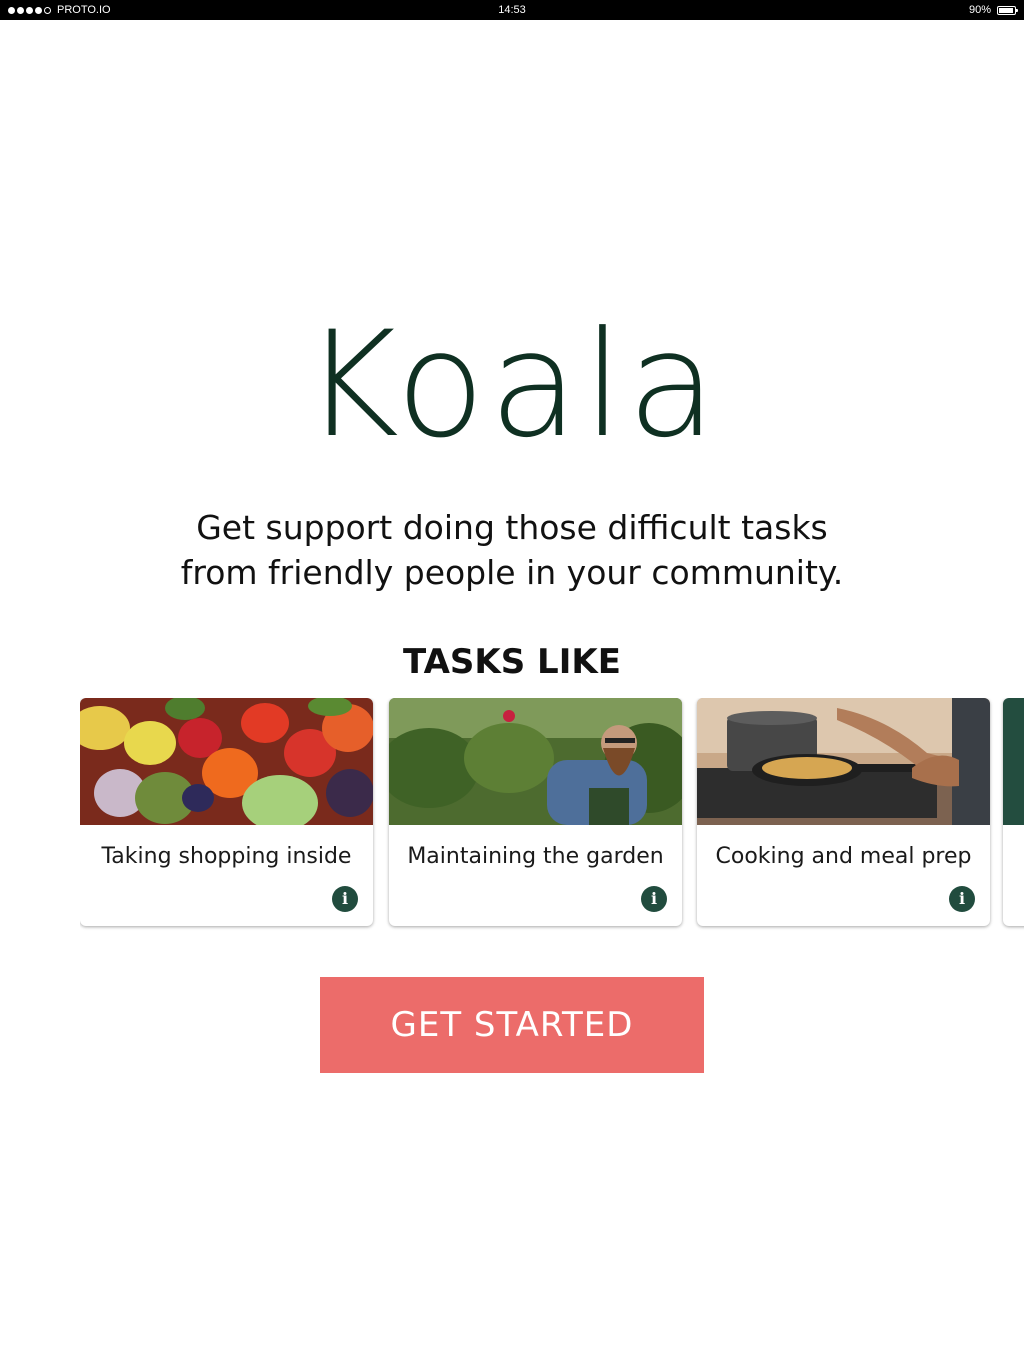  I want to click on task-card-label: Maintaining the garden, so click(535, 856).